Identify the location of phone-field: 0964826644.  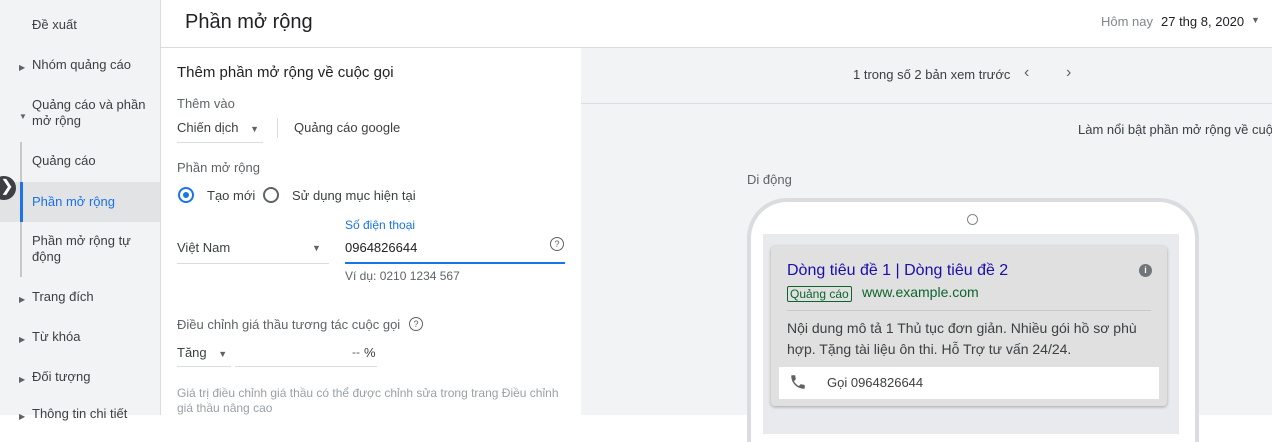
(381, 247).